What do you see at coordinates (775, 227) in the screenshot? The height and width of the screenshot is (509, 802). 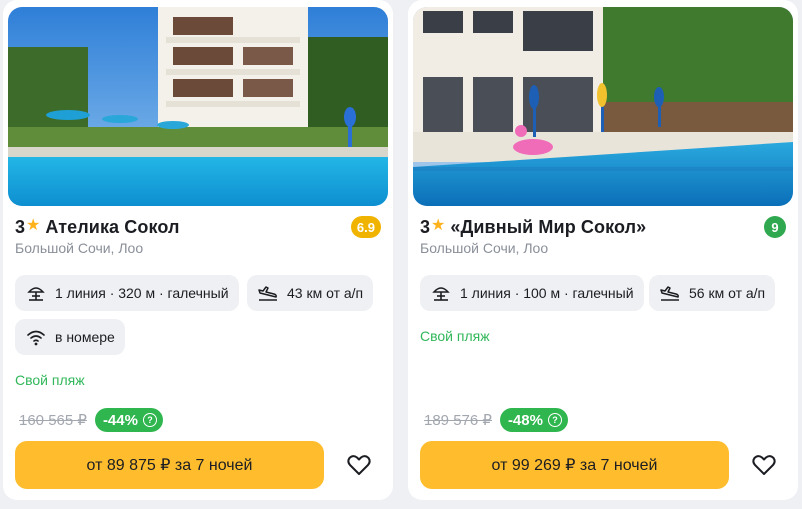 I see `rating-badge: 9` at bounding box center [775, 227].